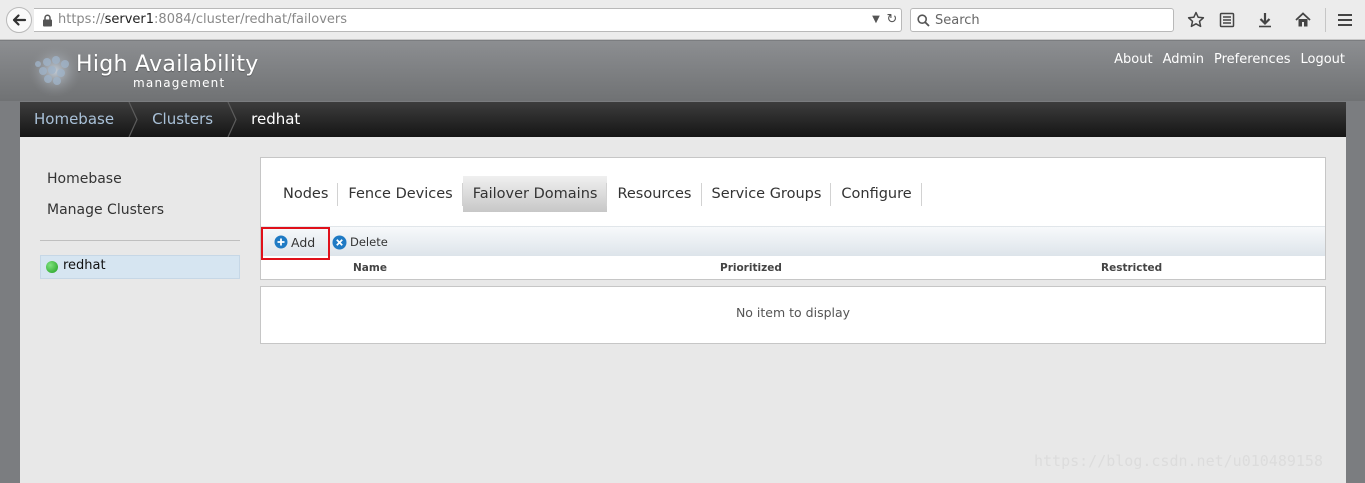  Describe the element at coordinates (793, 243) in the screenshot. I see `table-toolbar: Add Delete` at that location.